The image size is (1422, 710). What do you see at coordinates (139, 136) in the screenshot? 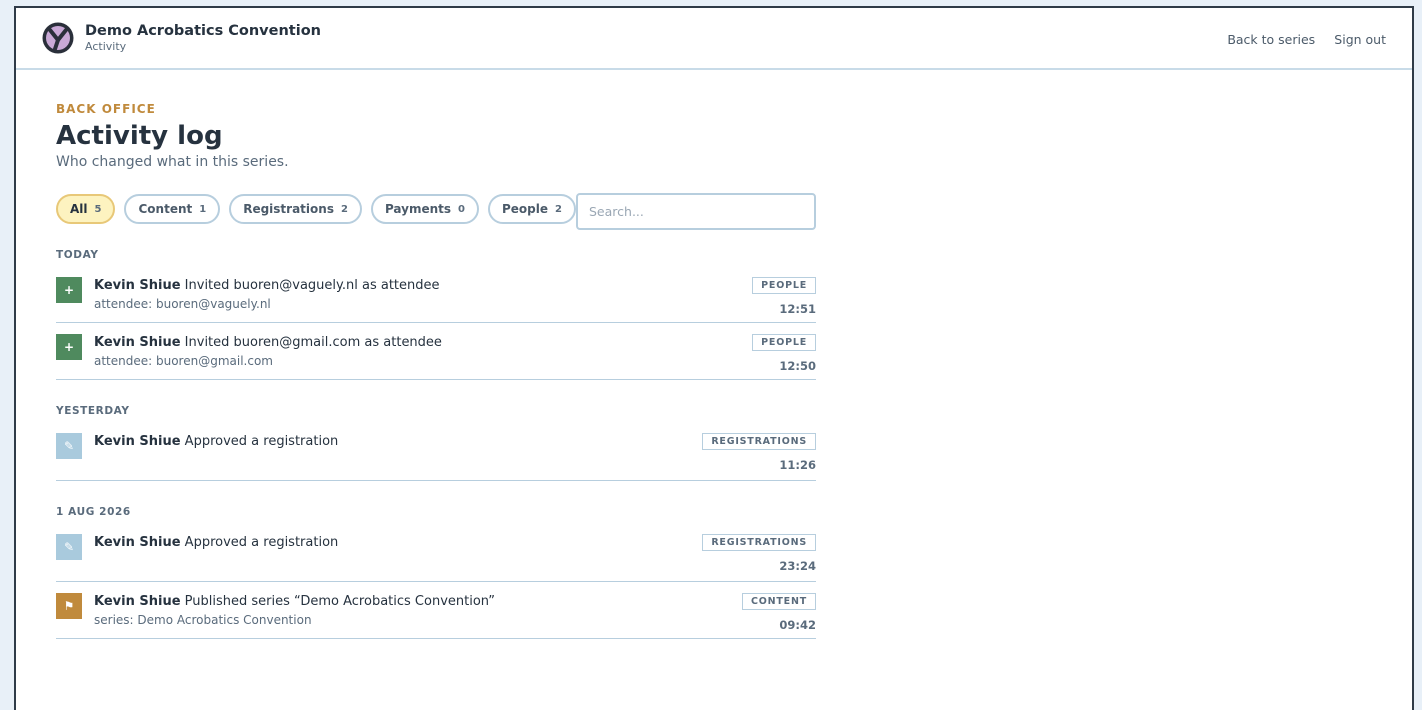
I see `page-title: Activity log` at bounding box center [139, 136].